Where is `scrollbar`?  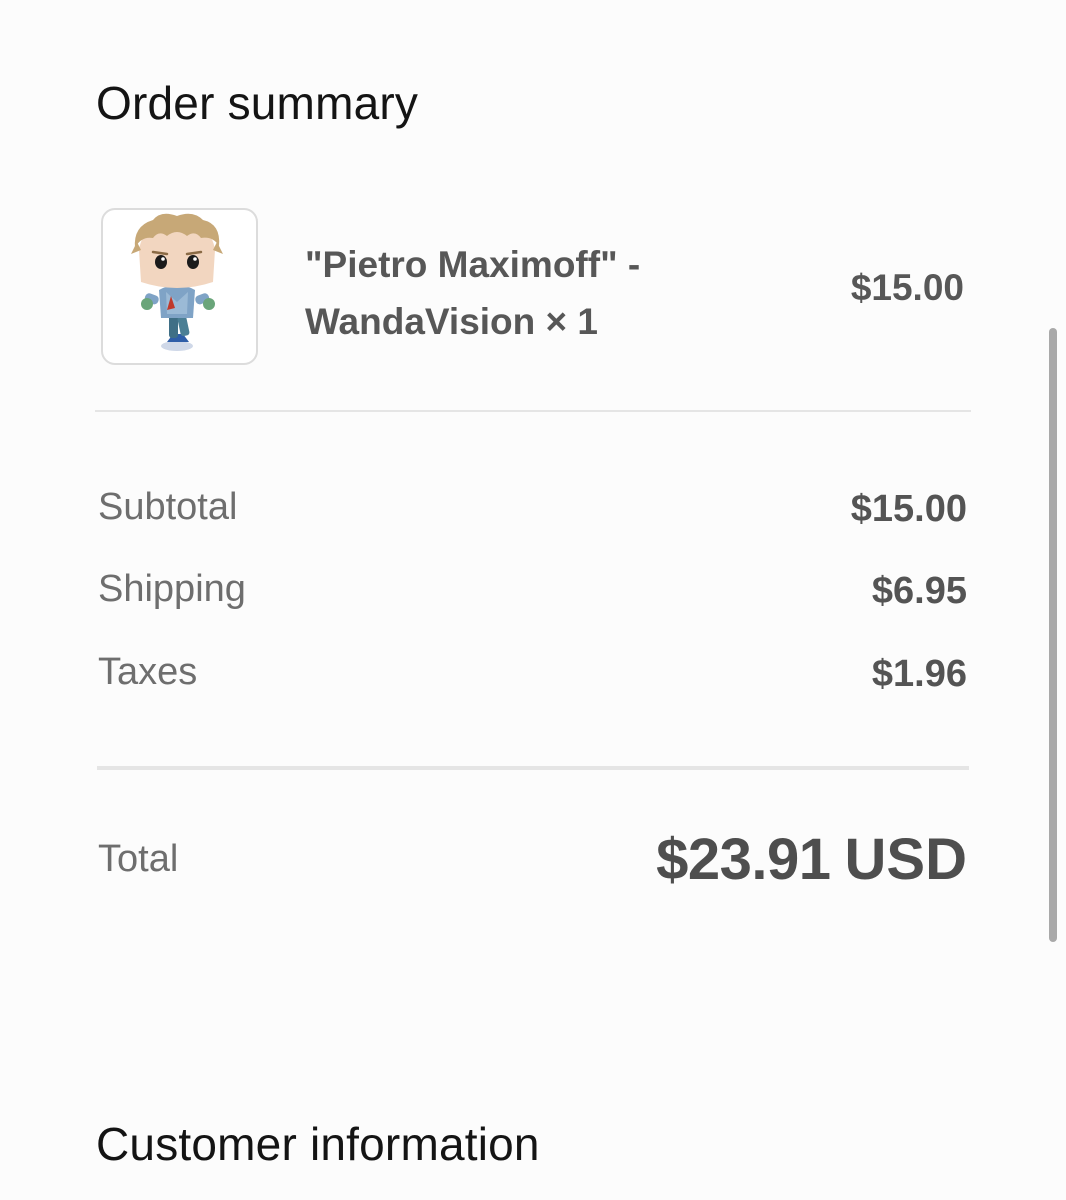
scrollbar is located at coordinates (1053, 635).